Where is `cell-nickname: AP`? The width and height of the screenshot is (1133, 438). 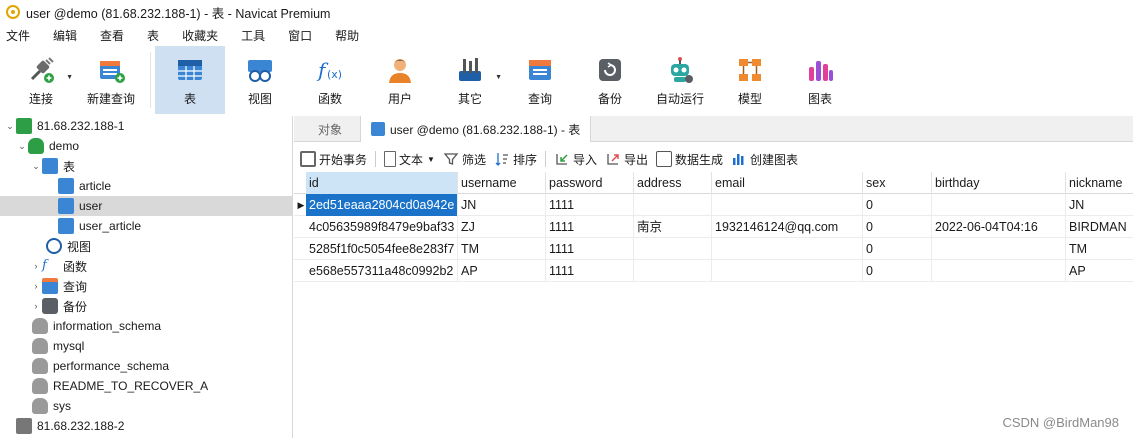 cell-nickname: AP is located at coordinates (1099, 271).